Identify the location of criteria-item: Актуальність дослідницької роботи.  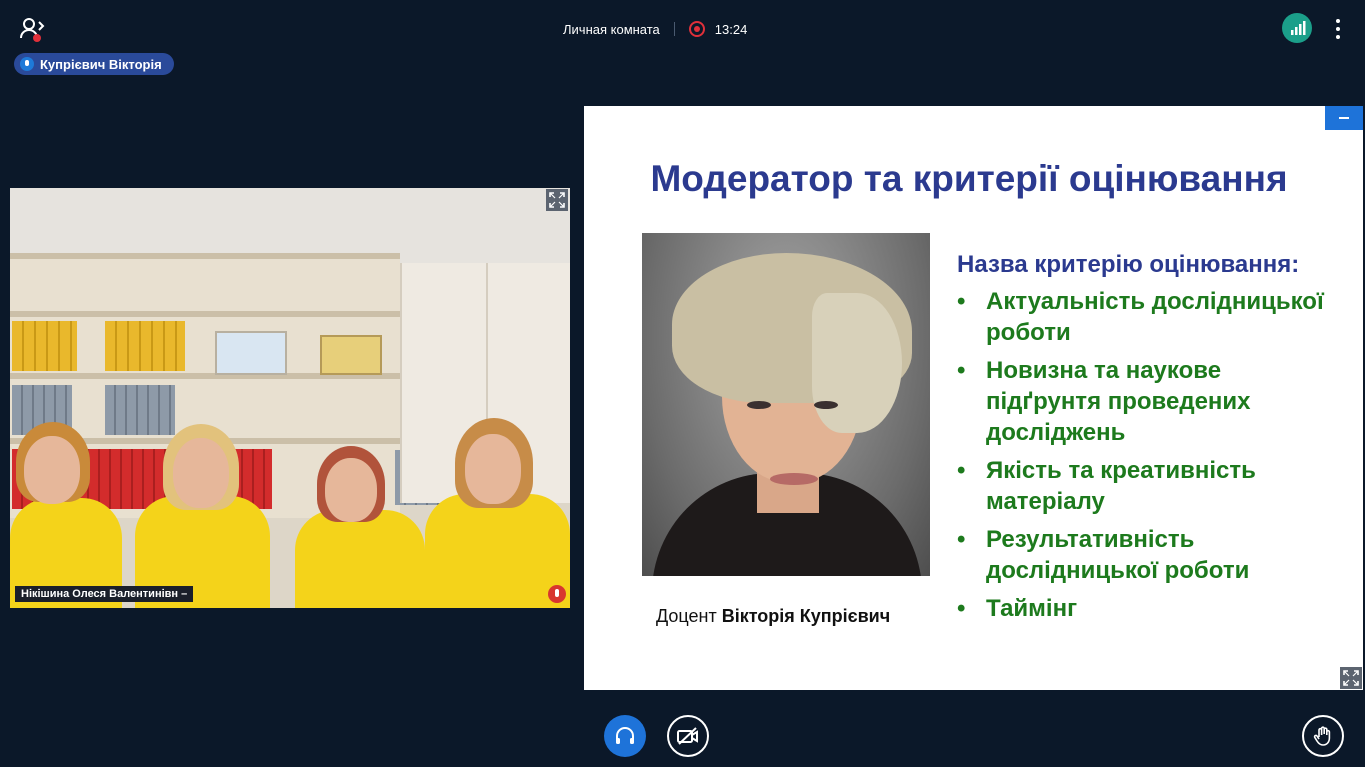
(1144, 317).